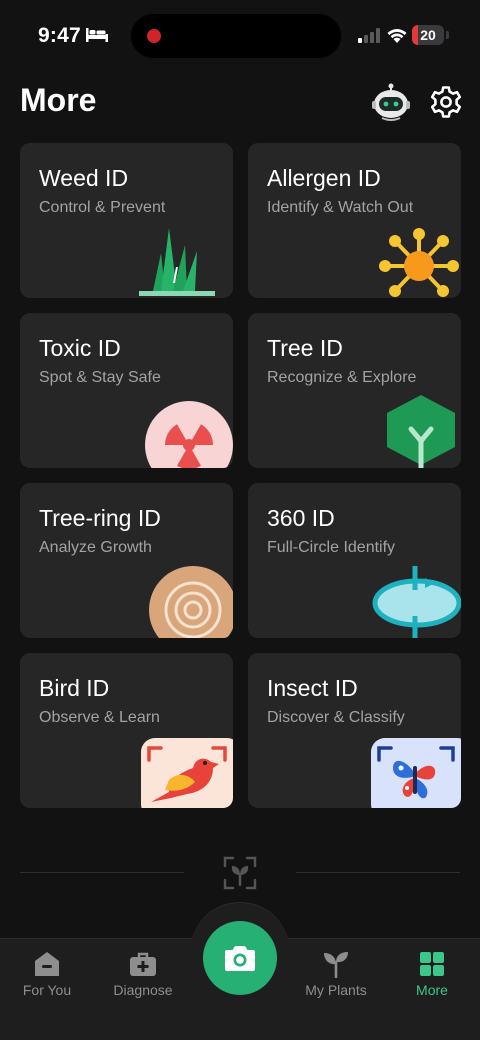  What do you see at coordinates (336, 717) in the screenshot?
I see `card-subtitle: Discover & Classify` at bounding box center [336, 717].